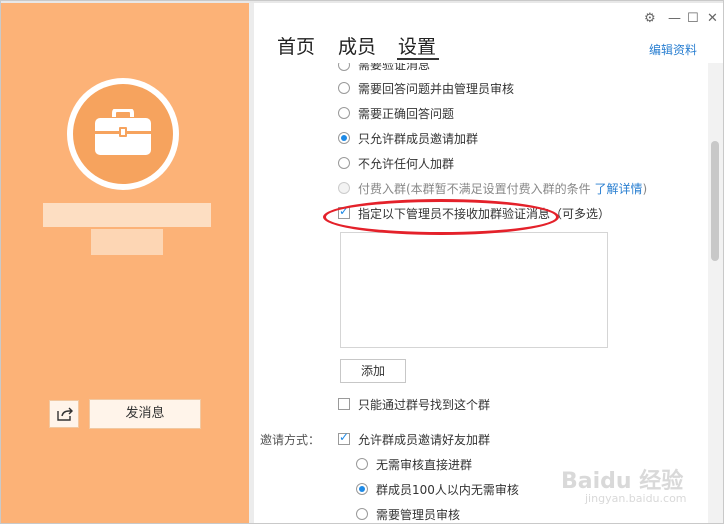 The width and height of the screenshot is (724, 524). Describe the element at coordinates (127, 242) in the screenshot. I see `group-id-blurred` at that location.